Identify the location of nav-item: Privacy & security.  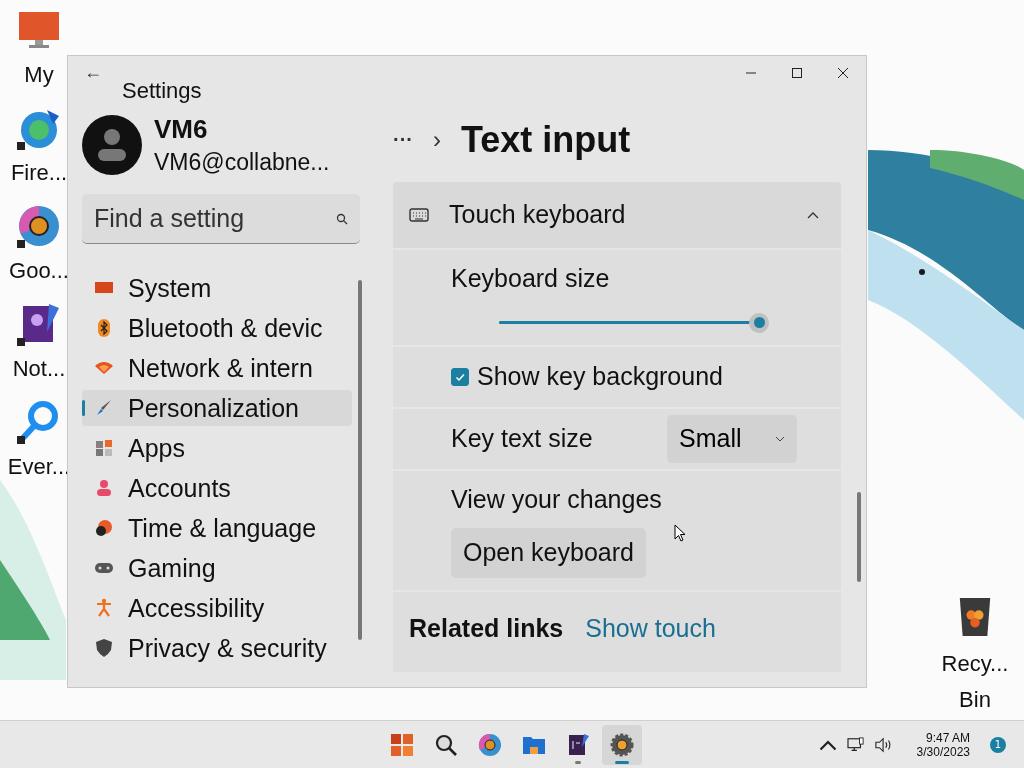
(217, 648).